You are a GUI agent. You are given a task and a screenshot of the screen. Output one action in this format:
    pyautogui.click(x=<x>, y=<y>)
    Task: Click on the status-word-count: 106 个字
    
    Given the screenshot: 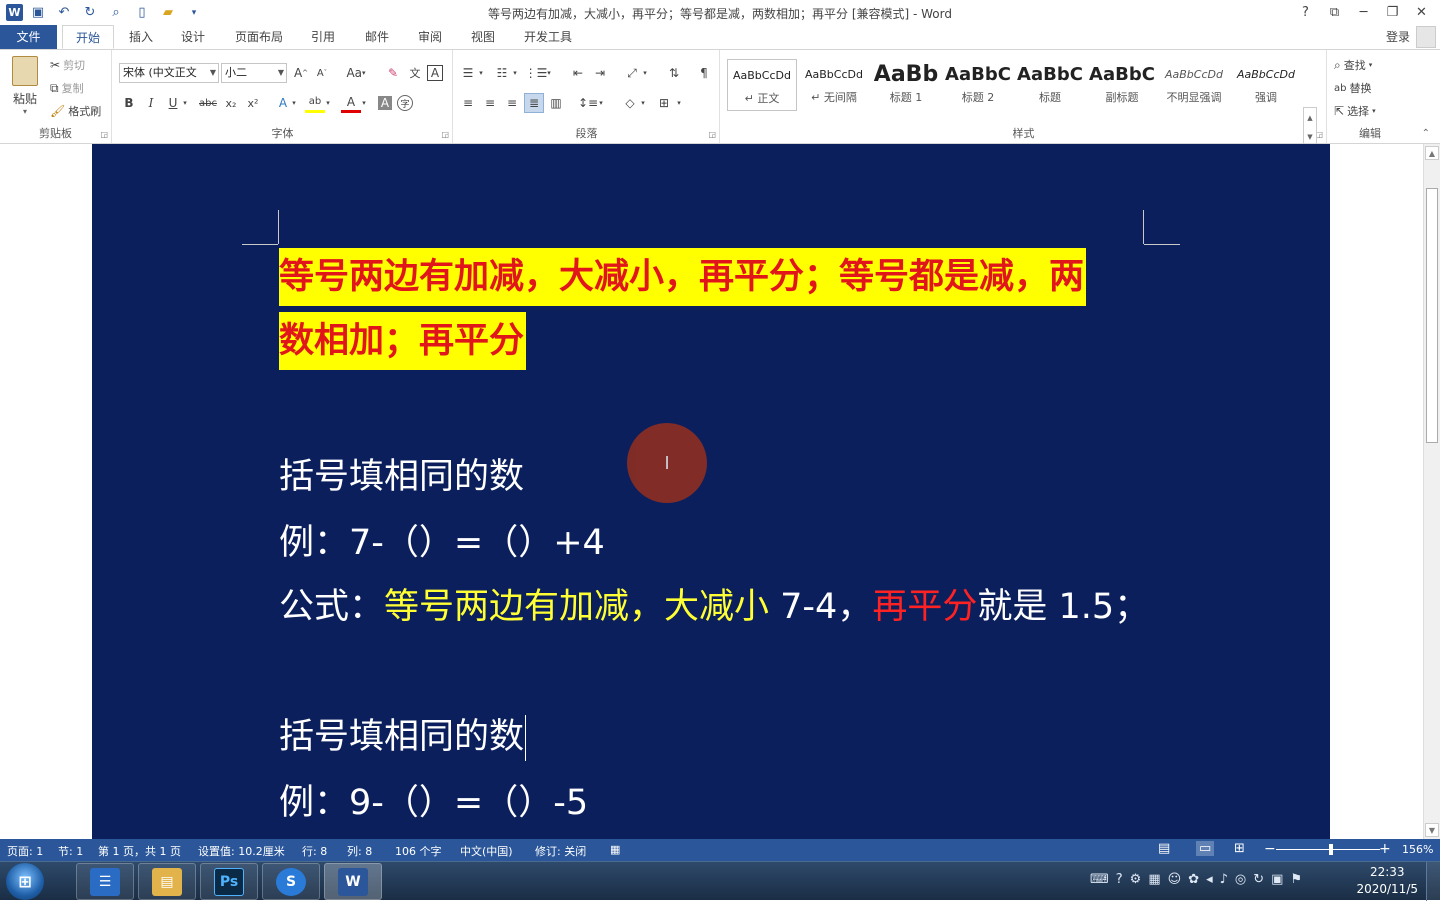 What is the action you would take?
    pyautogui.click(x=418, y=851)
    